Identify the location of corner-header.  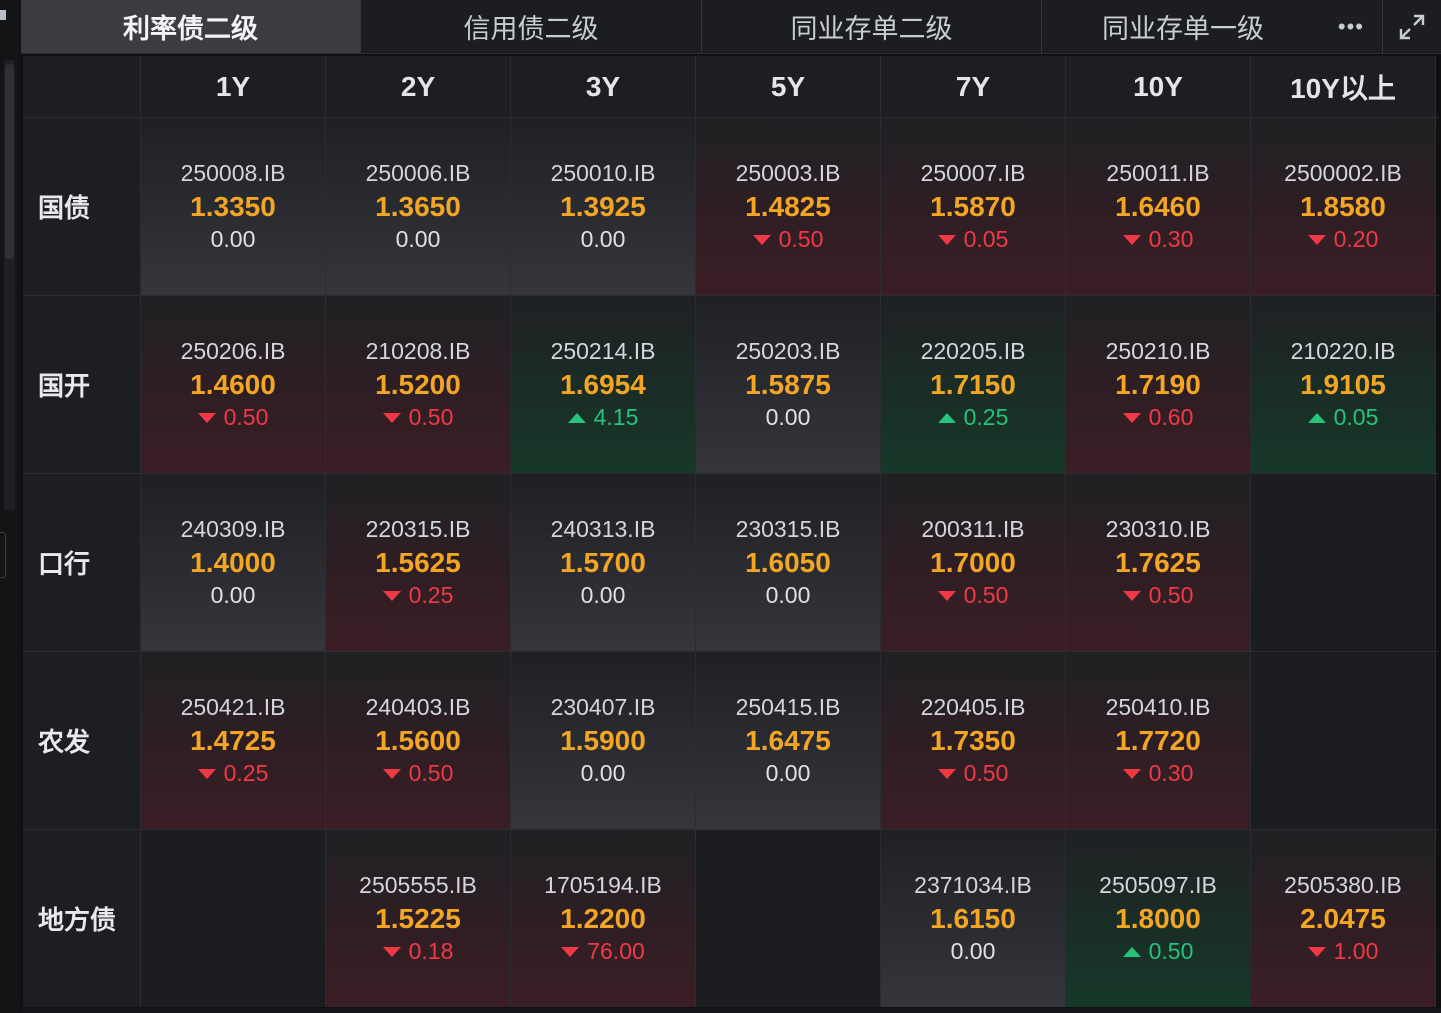
(82, 86).